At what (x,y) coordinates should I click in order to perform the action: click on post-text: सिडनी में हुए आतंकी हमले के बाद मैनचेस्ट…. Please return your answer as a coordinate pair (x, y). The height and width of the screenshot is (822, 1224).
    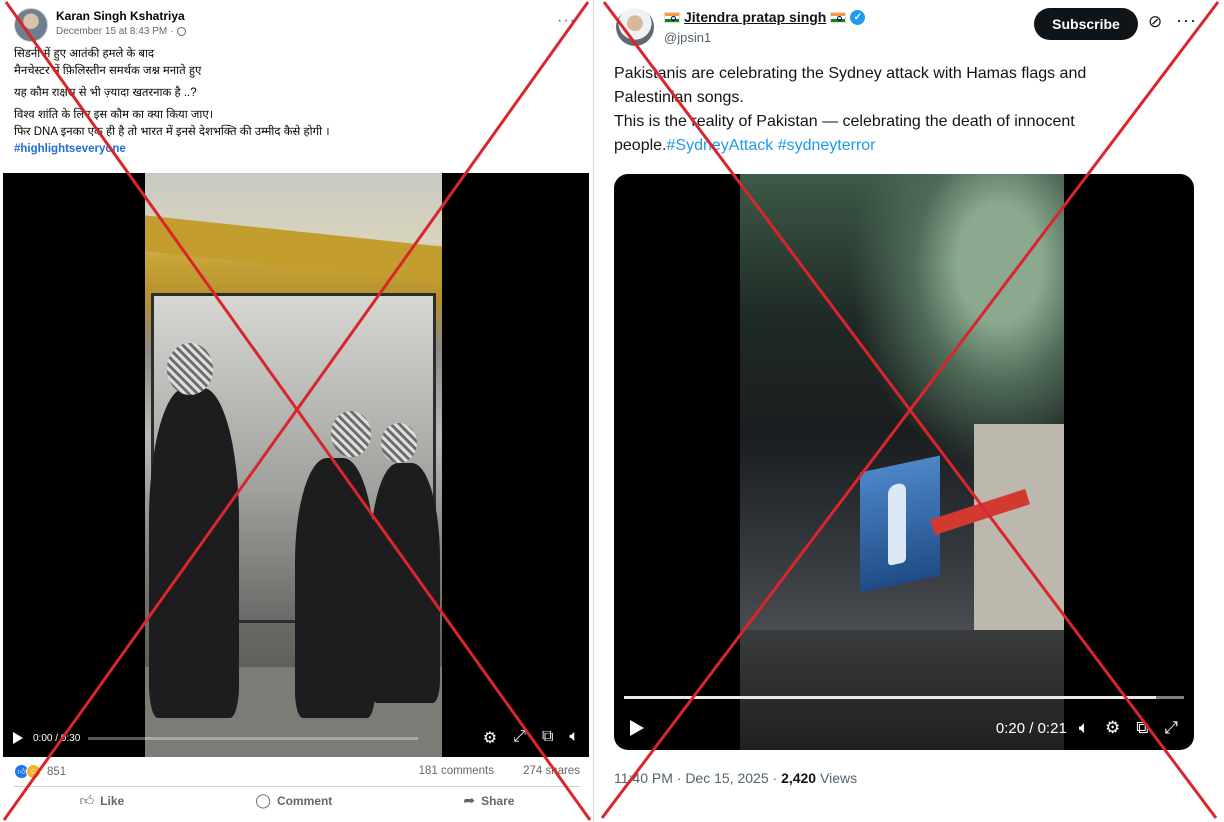
    Looking at the image, I should click on (294, 102).